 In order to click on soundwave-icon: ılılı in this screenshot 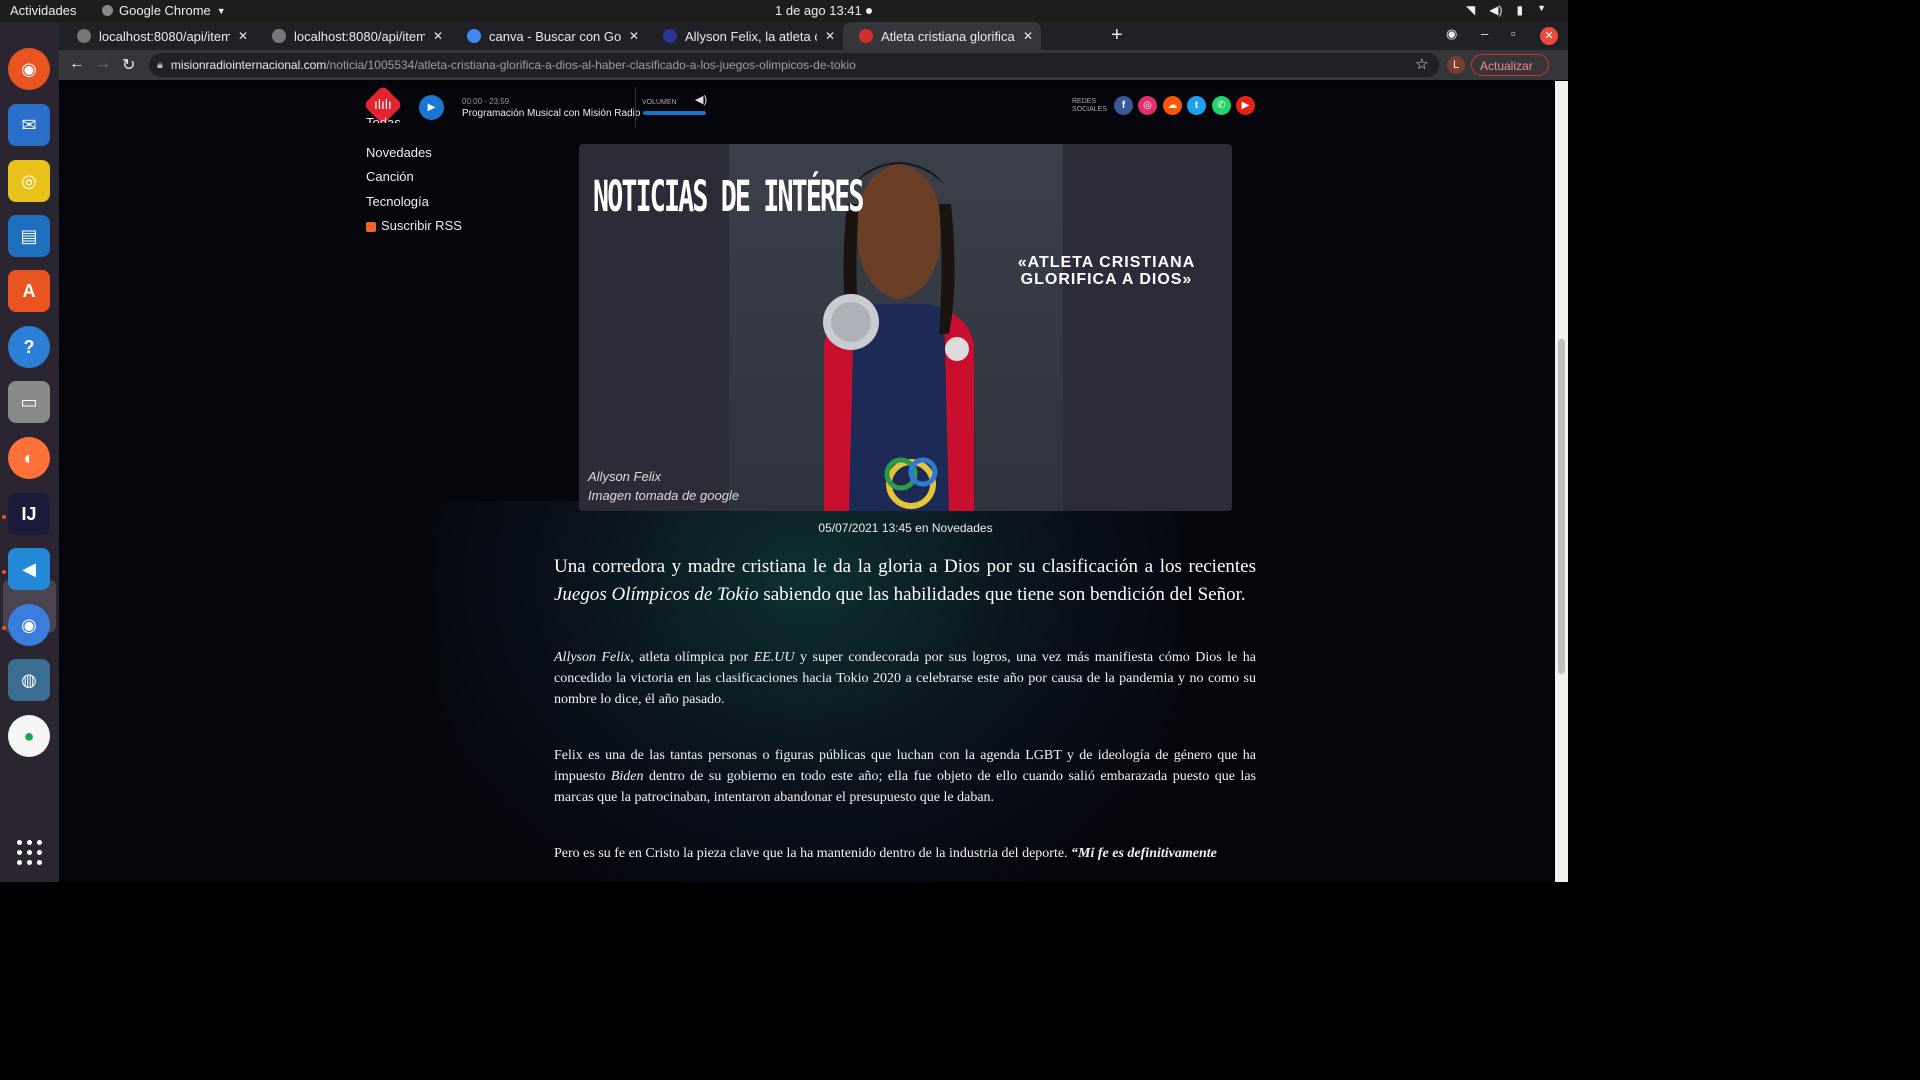, I will do `click(383, 104)`.